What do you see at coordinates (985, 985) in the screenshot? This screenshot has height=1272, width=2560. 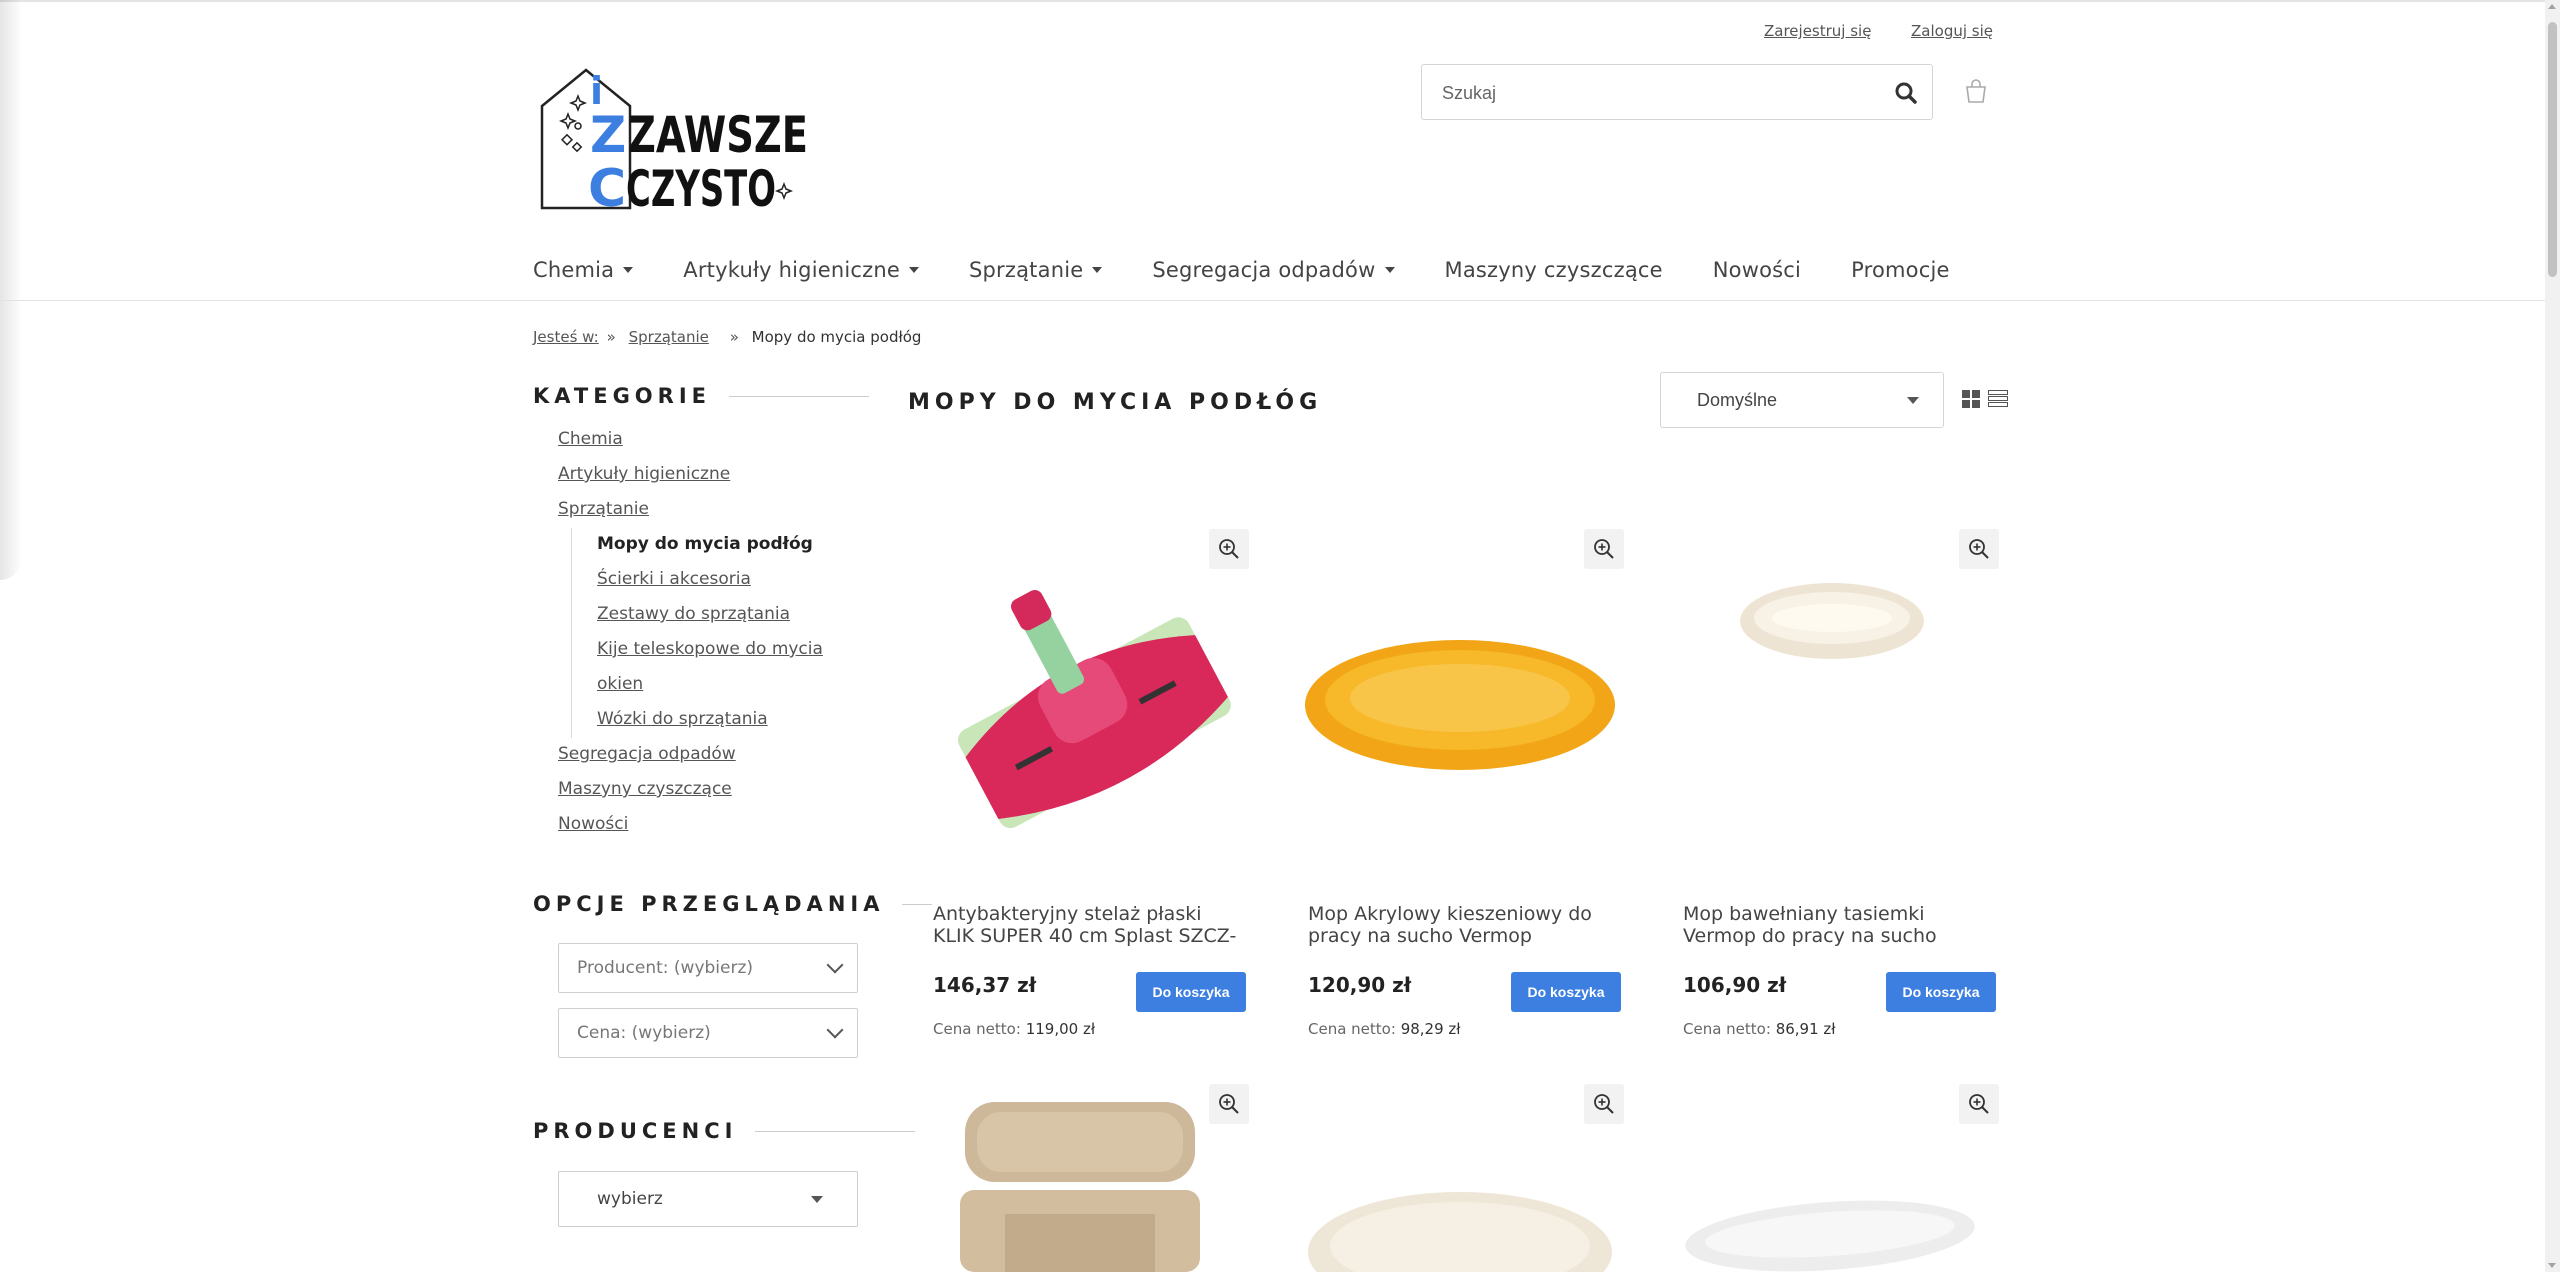 I see `product-price: 146,37 zł` at bounding box center [985, 985].